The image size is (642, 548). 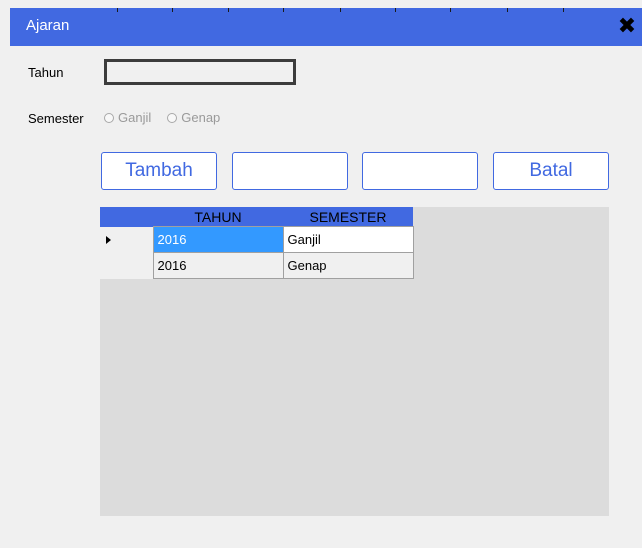 I want to click on cell-semester: Ganjil, so click(x=348, y=239).